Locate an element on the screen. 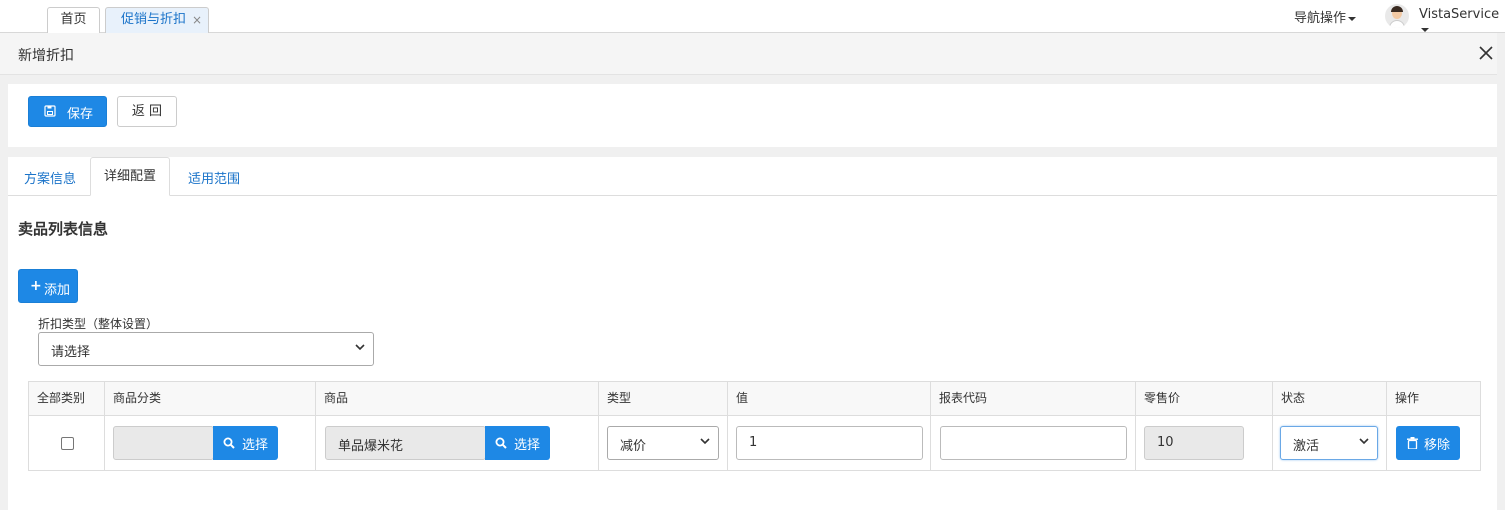  scrollbar is located at coordinates (1501, 271).